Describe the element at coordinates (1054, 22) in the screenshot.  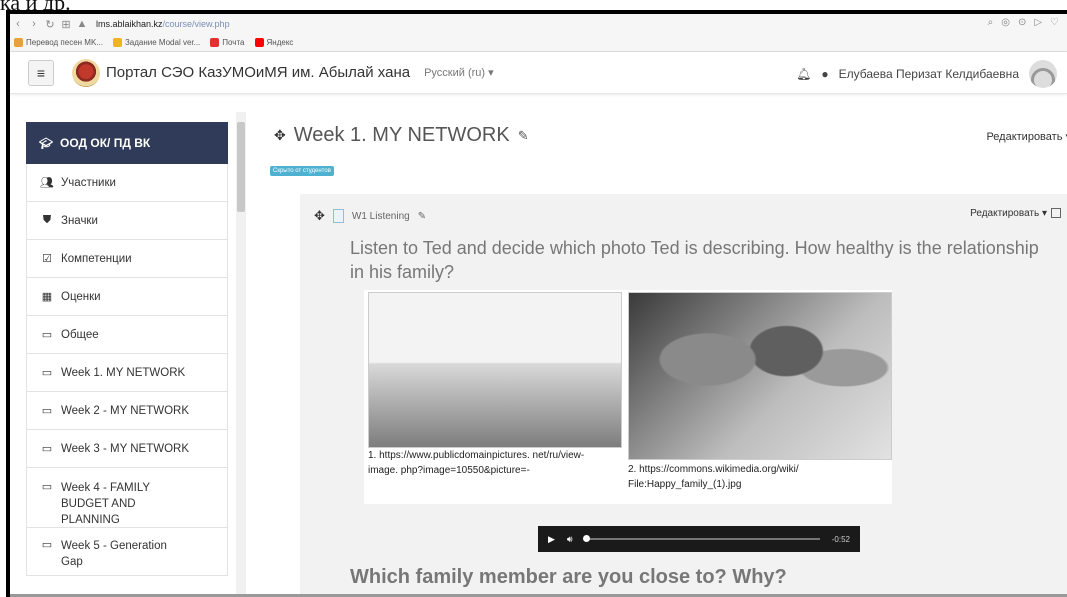
I see `heart-icon: ♡` at that location.